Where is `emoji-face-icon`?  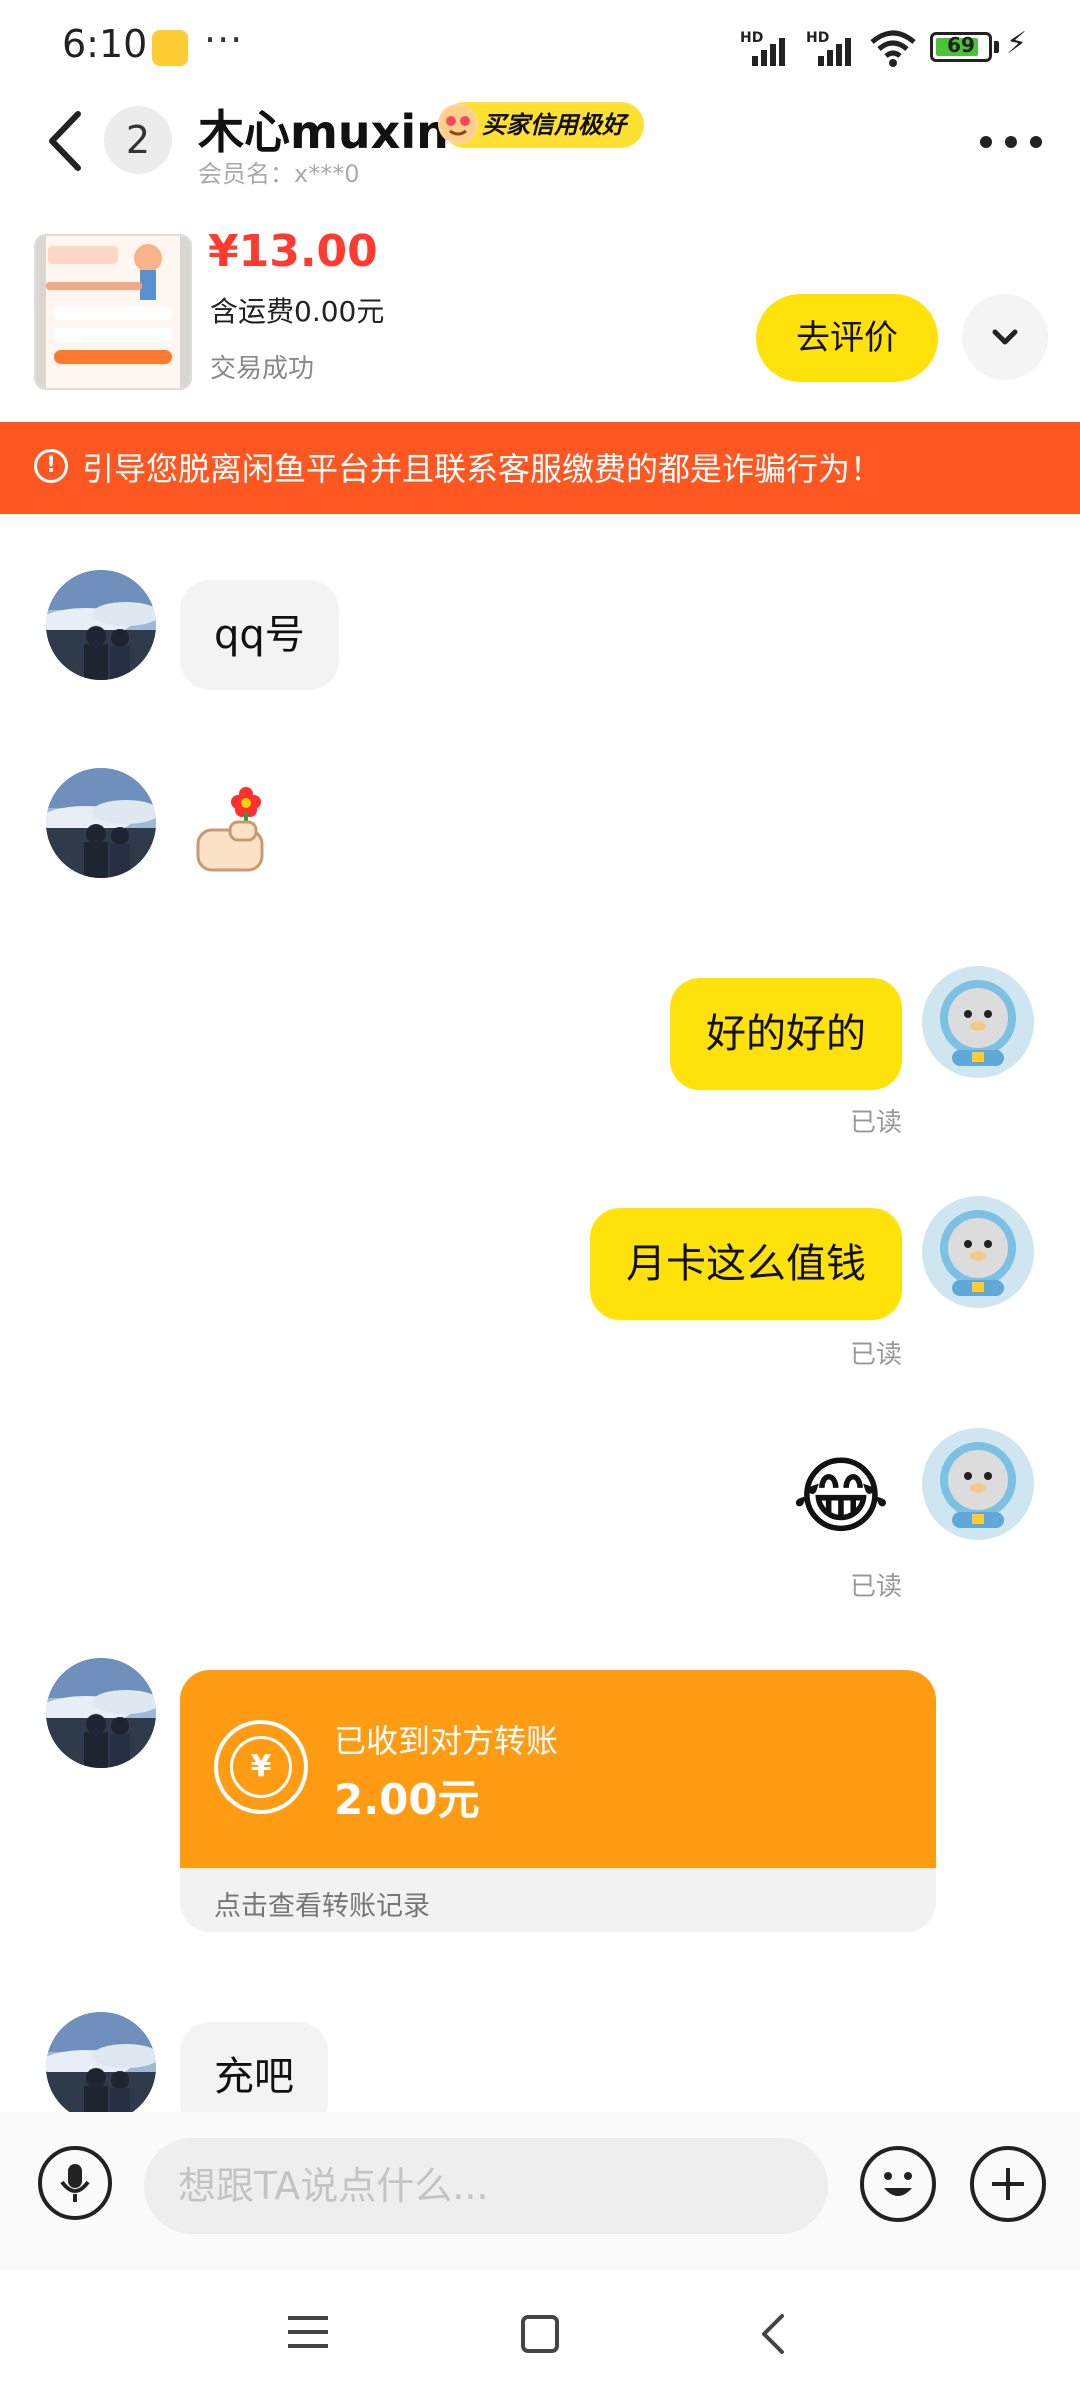 emoji-face-icon is located at coordinates (898, 2184).